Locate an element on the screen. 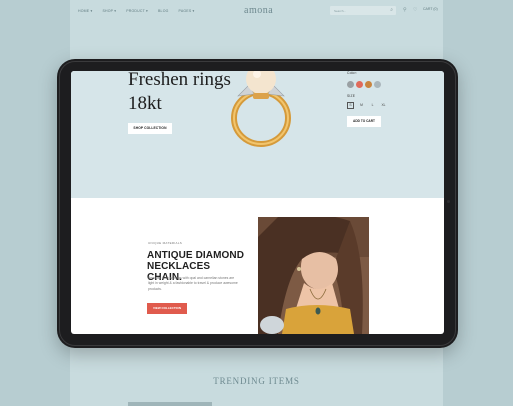 The width and height of the screenshot is (513, 406). promo-kicker: UNIQUE MATERIALS is located at coordinates (165, 243).